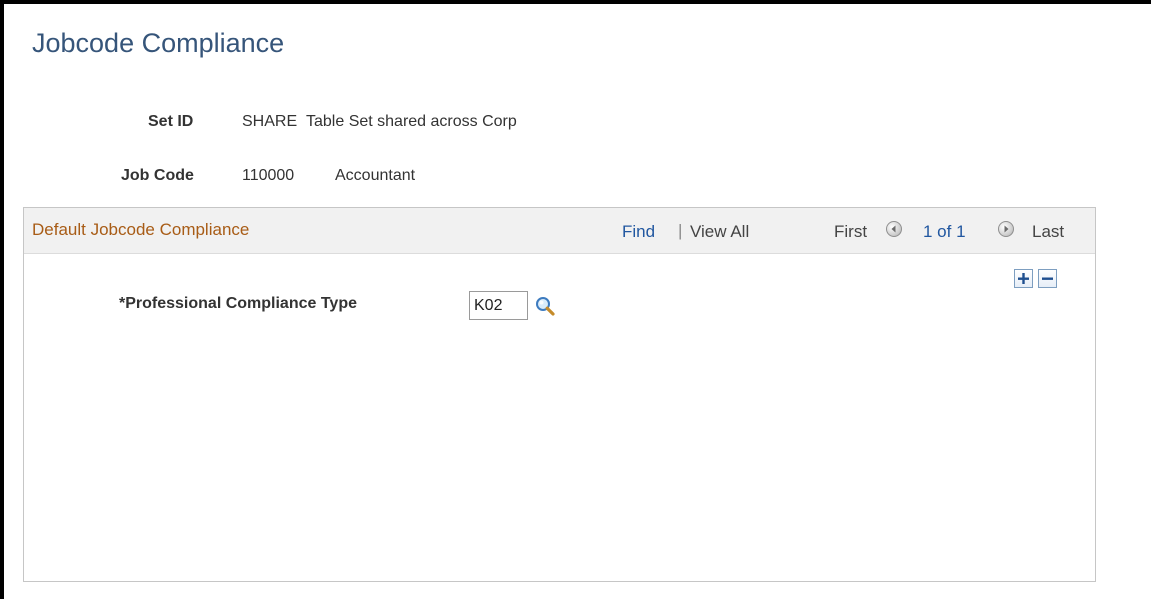 The image size is (1151, 599). Describe the element at coordinates (575, 2) in the screenshot. I see `window-frame-top` at that location.